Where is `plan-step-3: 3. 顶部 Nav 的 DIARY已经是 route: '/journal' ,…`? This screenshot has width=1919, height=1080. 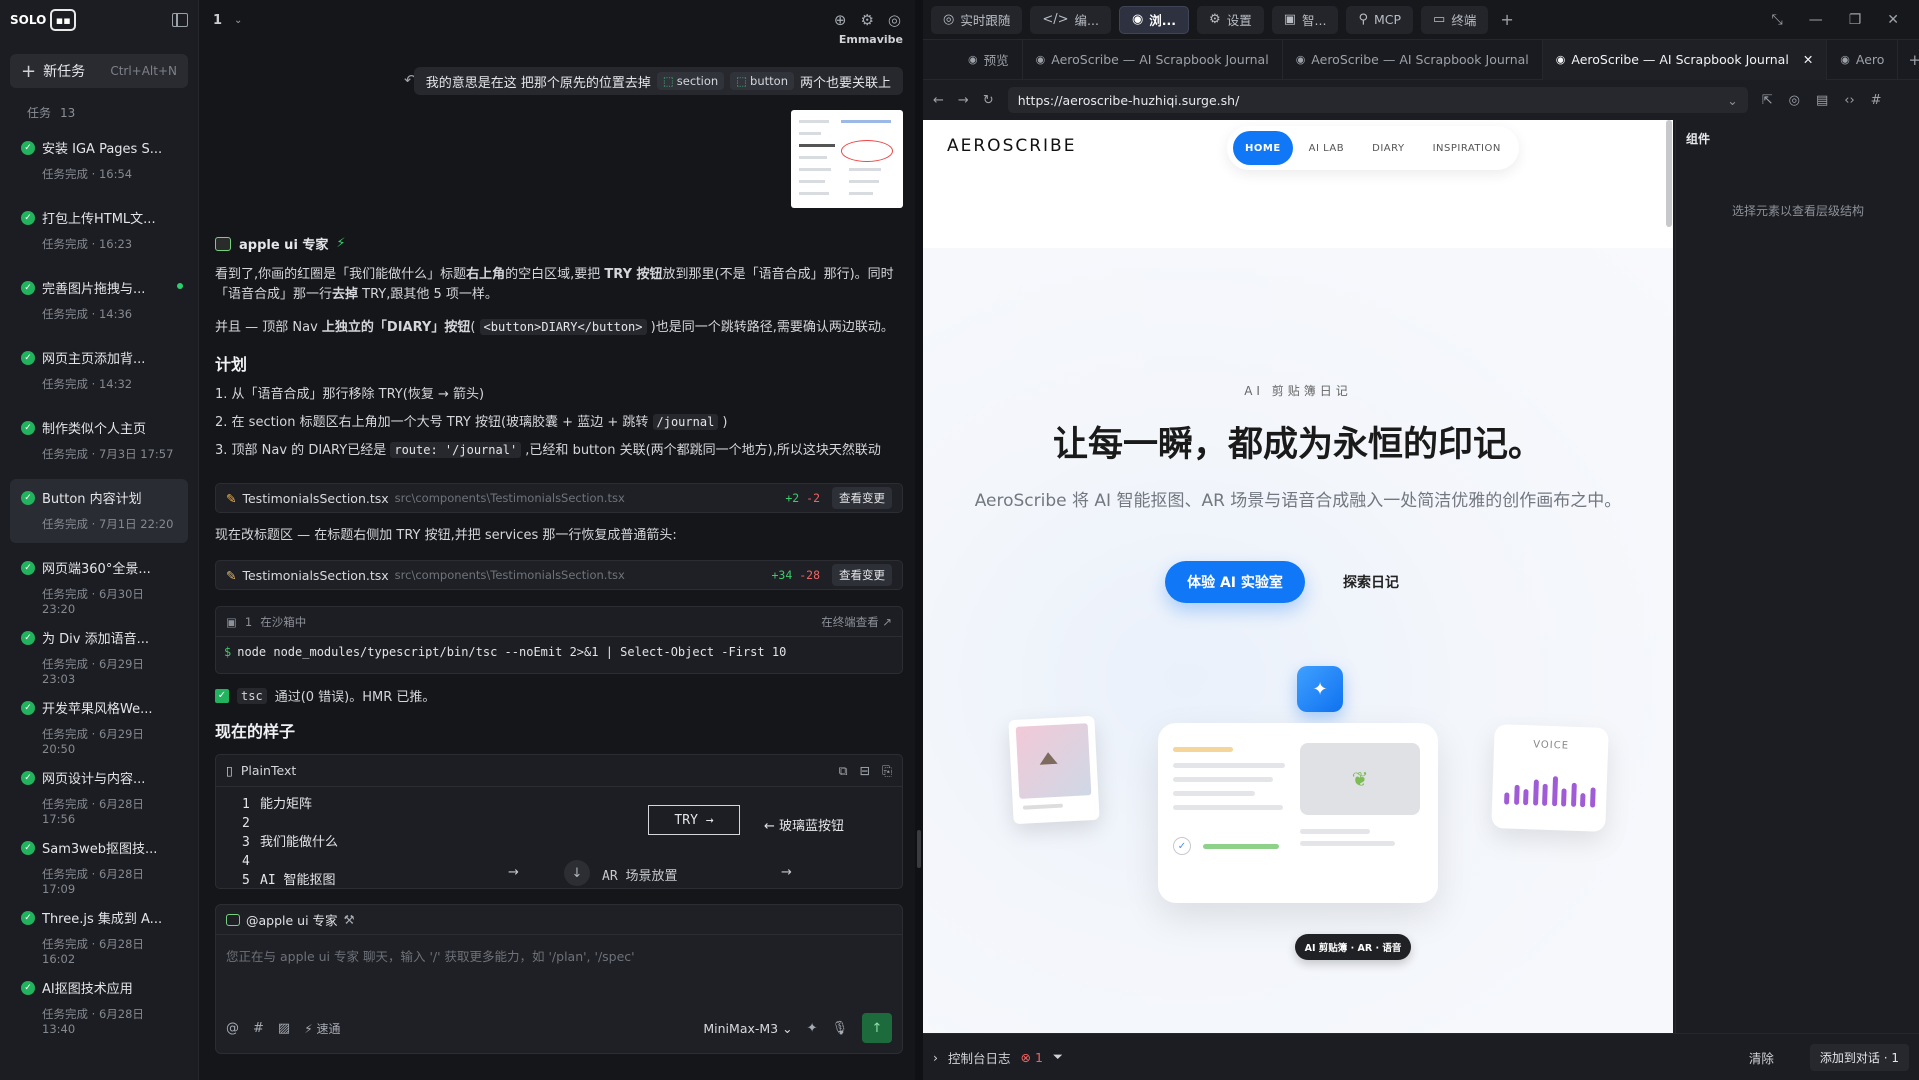
plan-step-3: 3. 顶部 Nav 的 DIARY已经是 route: '/journal' ,… is located at coordinates (548, 450).